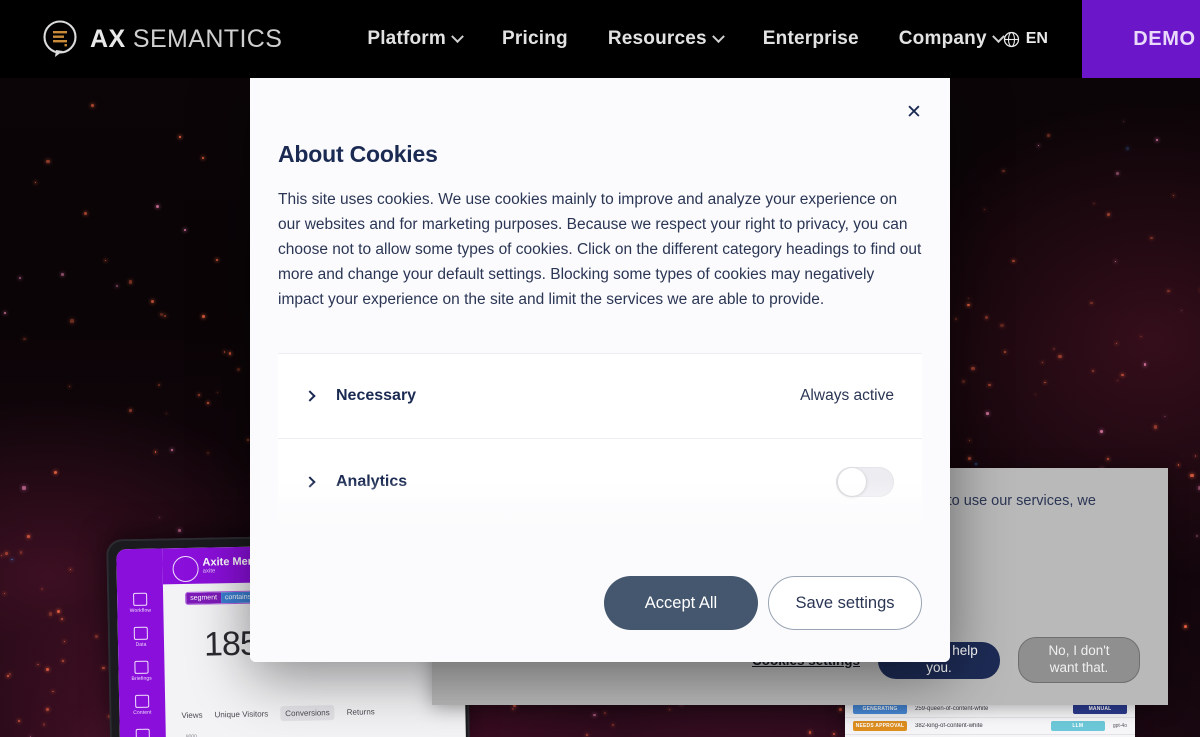  Describe the element at coordinates (845, 603) in the screenshot. I see `save-settings-button: Save settings` at that location.